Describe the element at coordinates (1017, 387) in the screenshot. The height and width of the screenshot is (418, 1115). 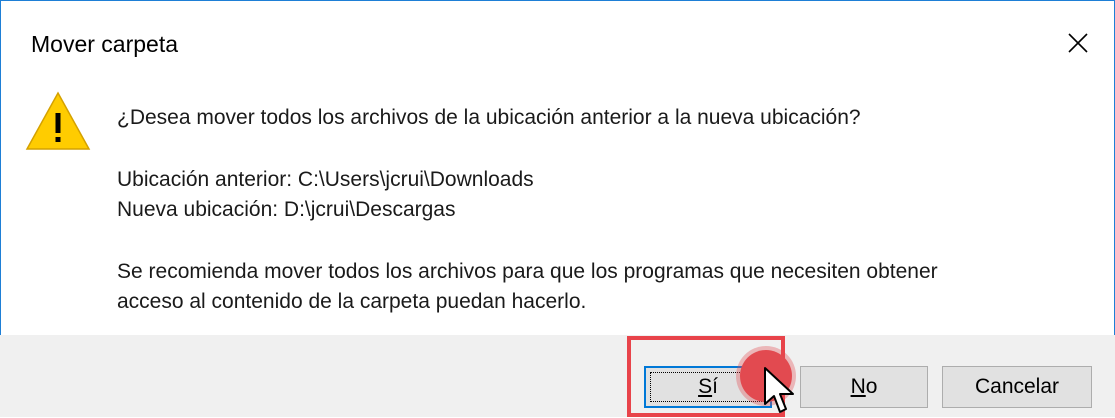
I see `cancel-button: Cancelar` at that location.